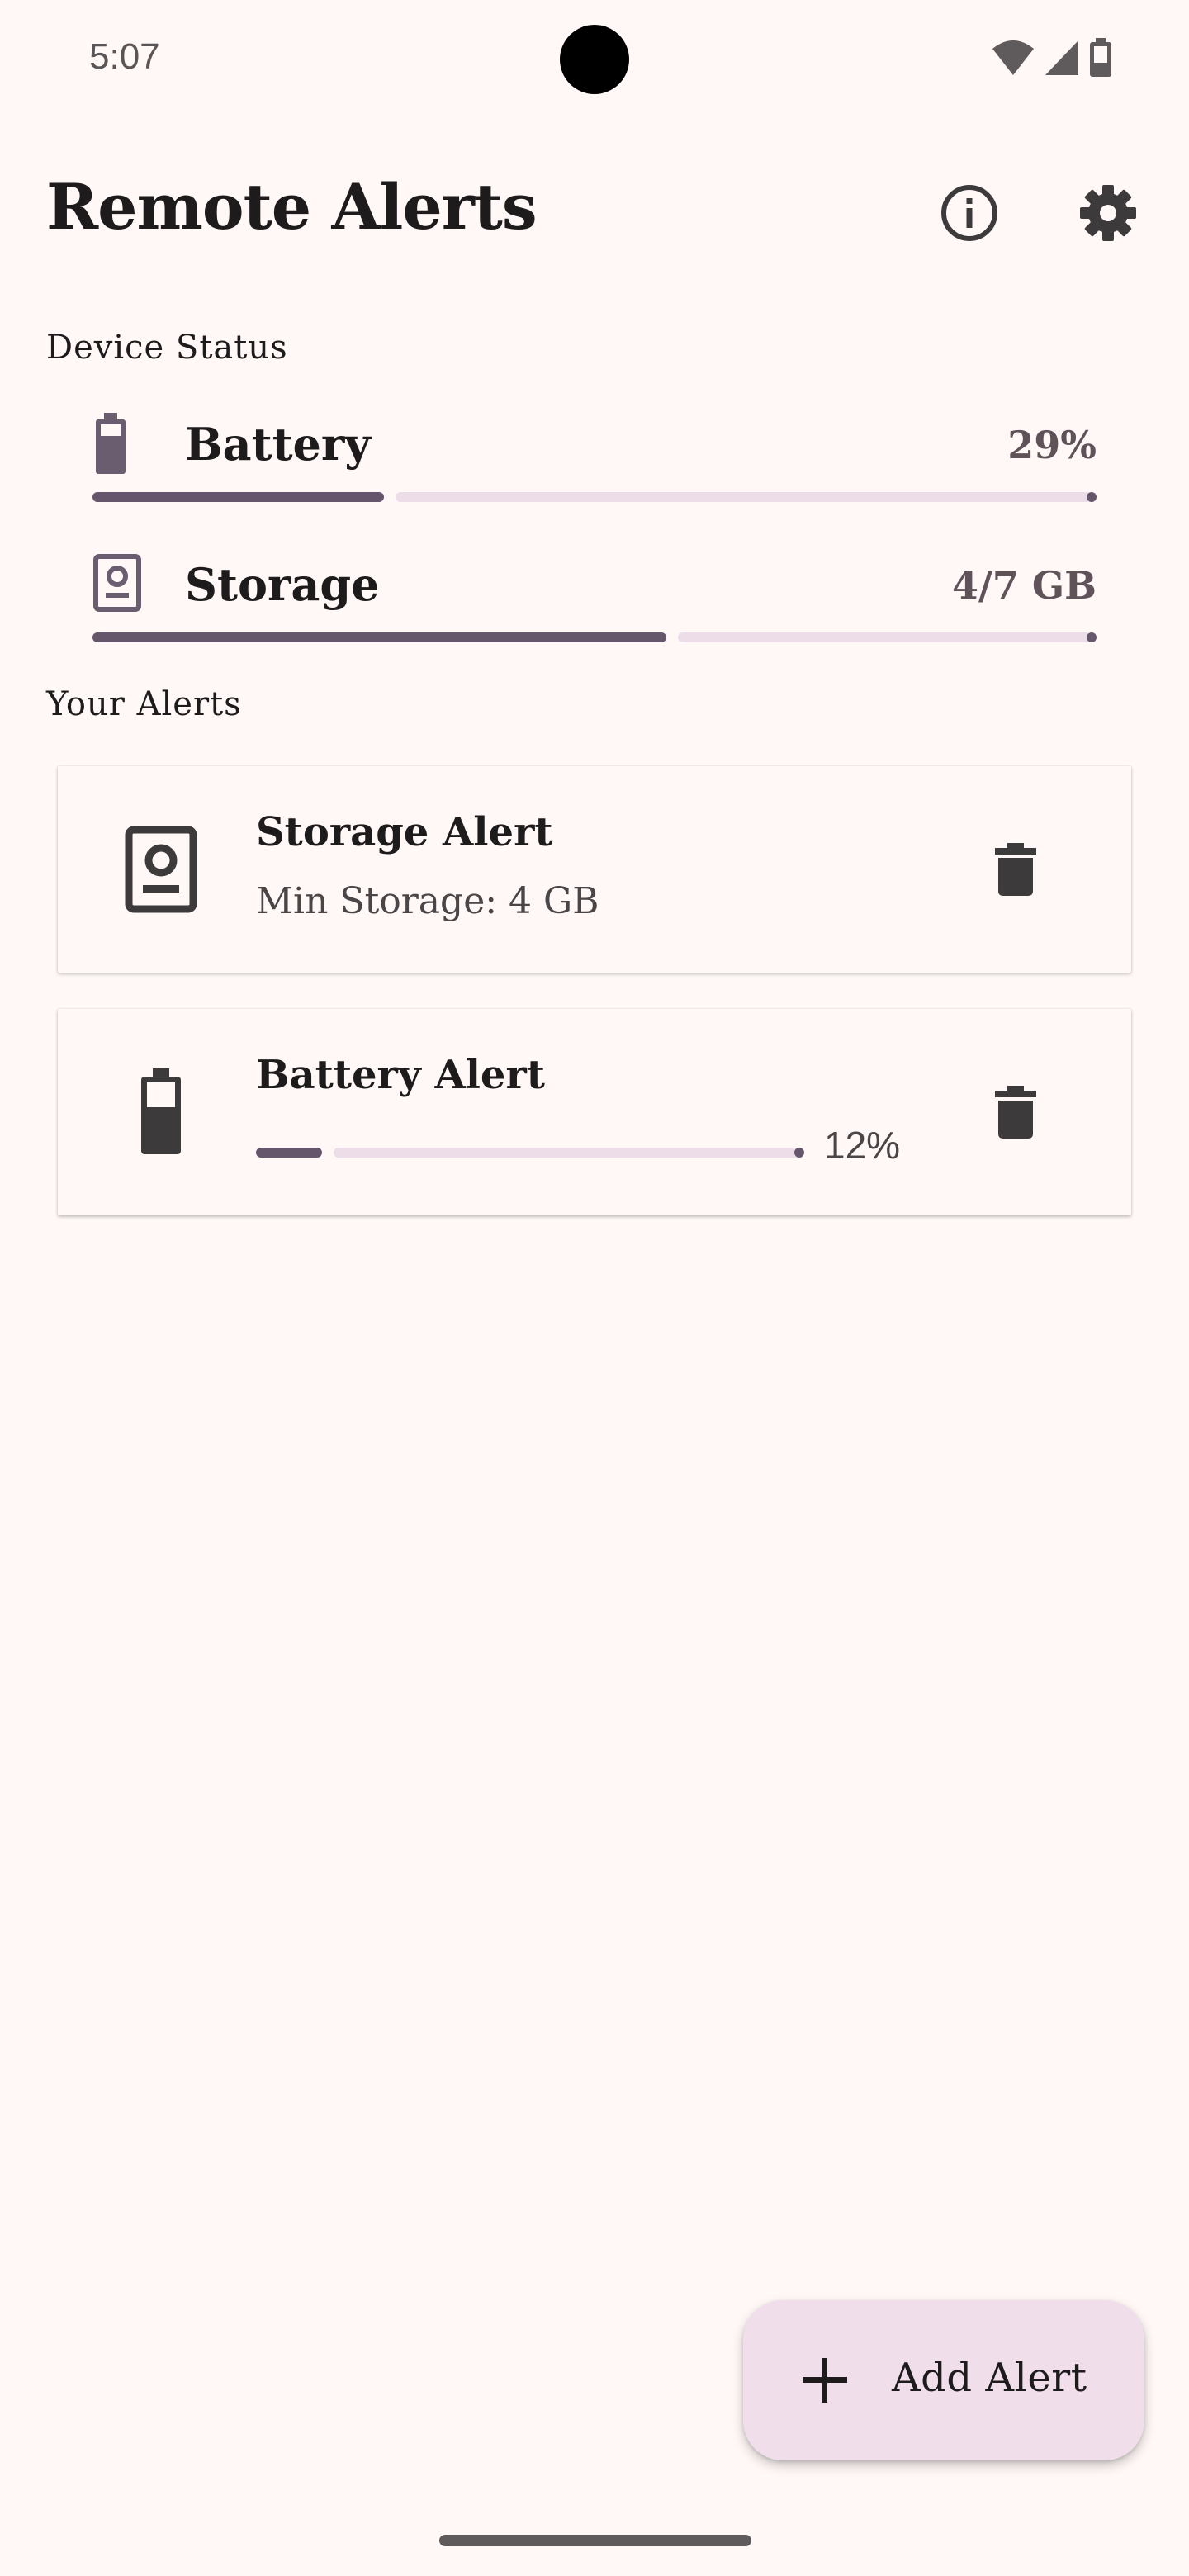 The image size is (1189, 2576). Describe the element at coordinates (862, 1145) in the screenshot. I see `battery-alert-percent: 12%` at that location.